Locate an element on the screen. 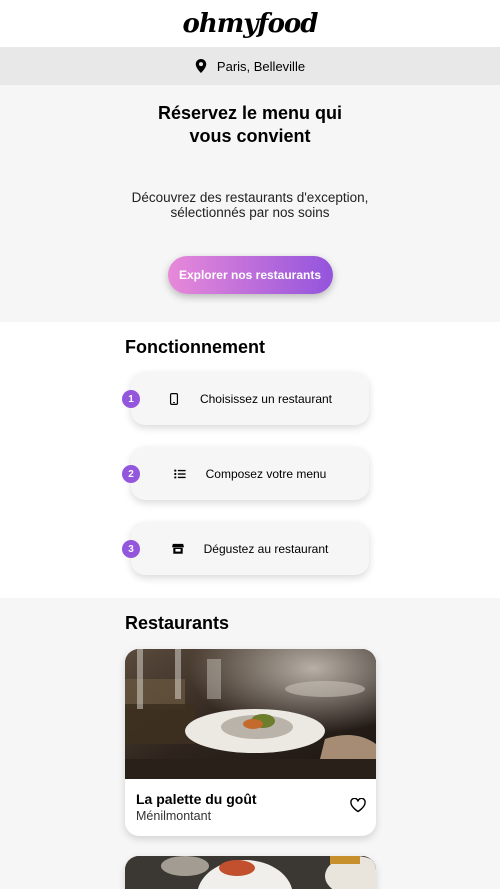 The image size is (500, 889). store-icon is located at coordinates (177, 548).